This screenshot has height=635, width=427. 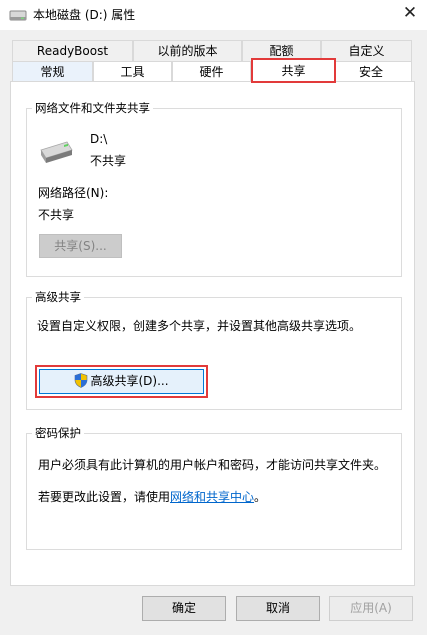 What do you see at coordinates (211, 71) in the screenshot?
I see `tab-hardware: 硬件` at bounding box center [211, 71].